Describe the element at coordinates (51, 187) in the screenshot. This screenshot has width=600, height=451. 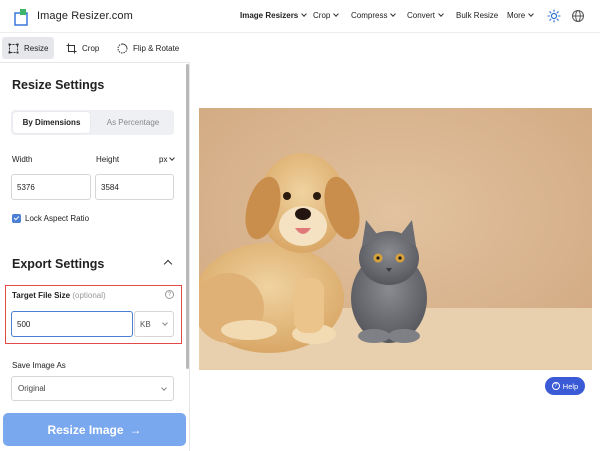
I see `width-input: 5376` at that location.